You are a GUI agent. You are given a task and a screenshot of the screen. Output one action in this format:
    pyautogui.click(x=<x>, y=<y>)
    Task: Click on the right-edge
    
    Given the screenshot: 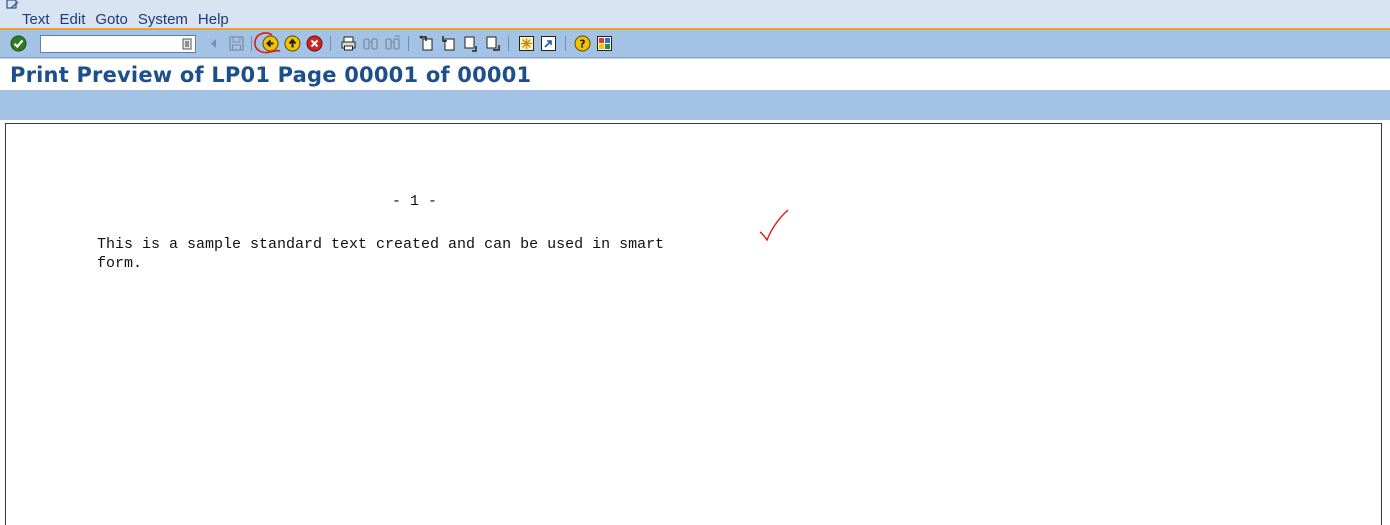 What is the action you would take?
    pyautogui.click(x=1386, y=322)
    